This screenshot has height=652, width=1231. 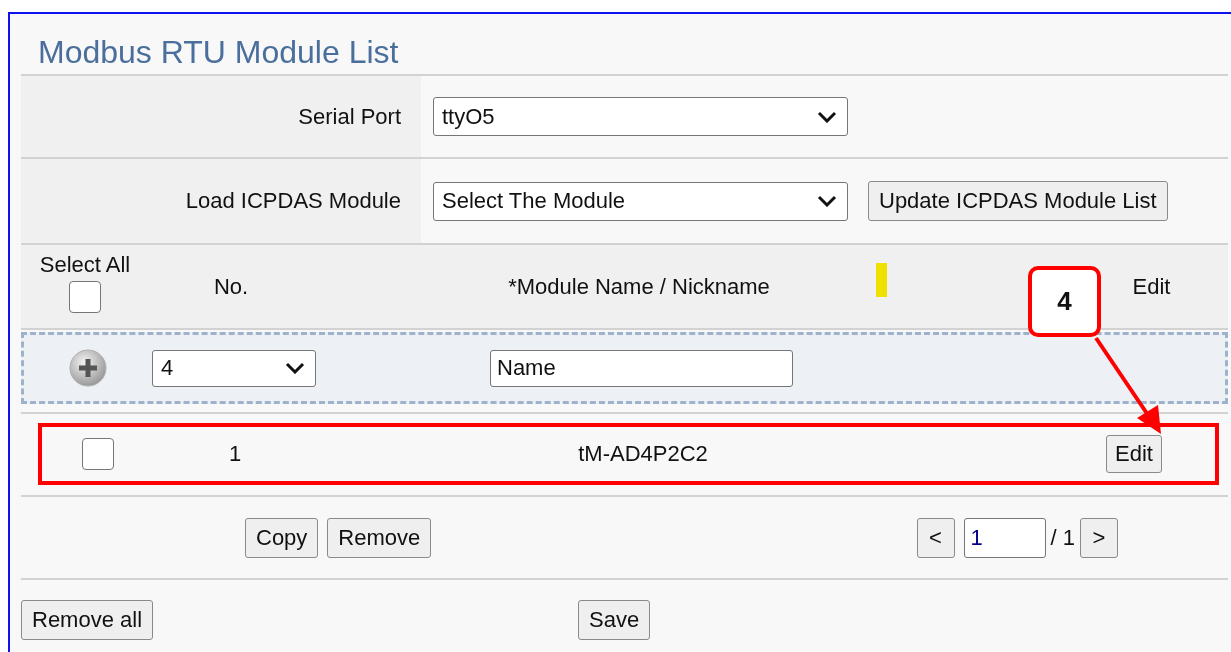 What do you see at coordinates (231, 286) in the screenshot?
I see `column-header: No.` at bounding box center [231, 286].